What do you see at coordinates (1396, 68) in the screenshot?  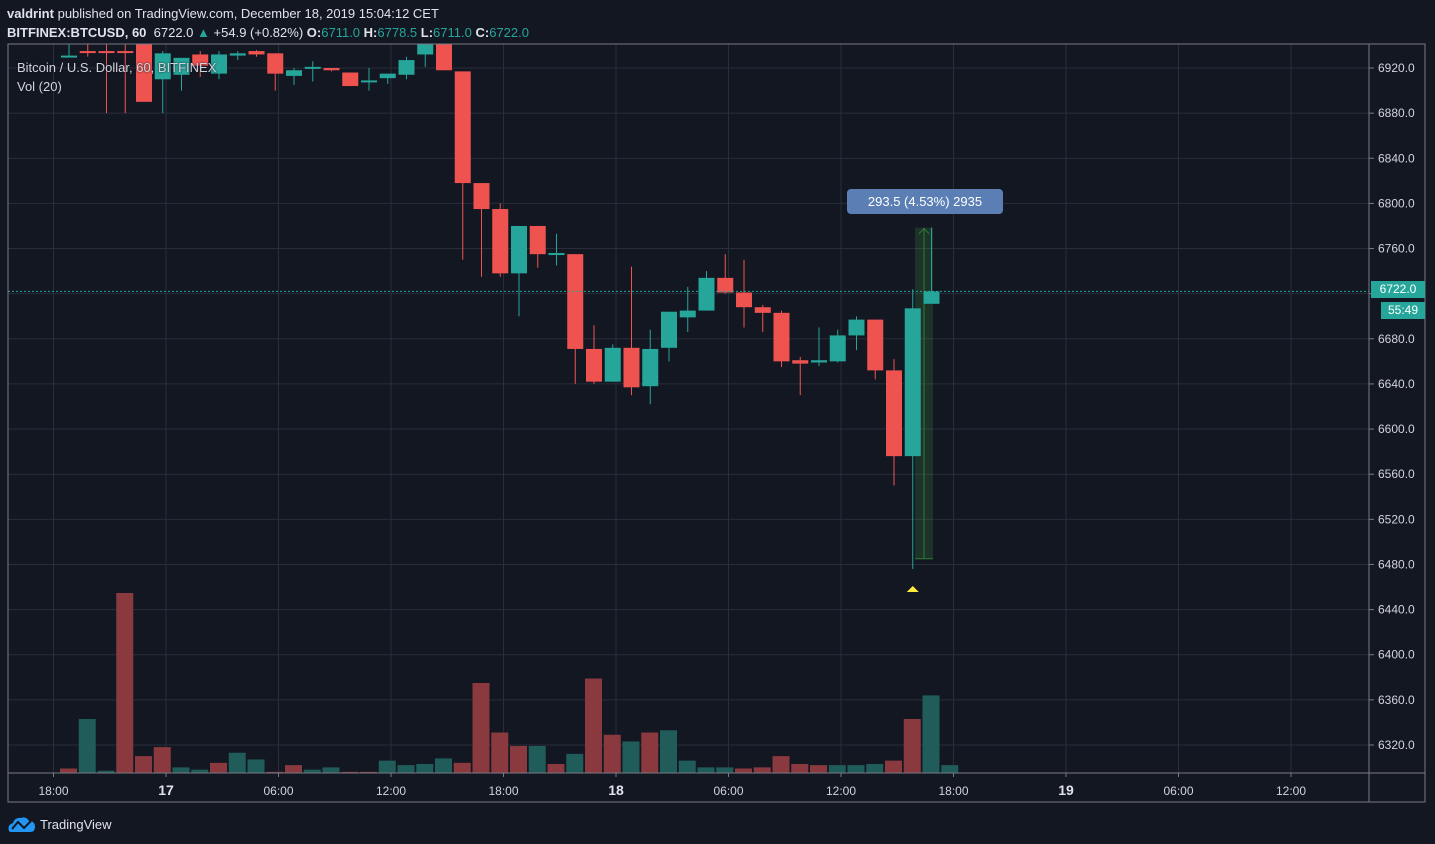 I see `price-tick-label: 6920.0` at bounding box center [1396, 68].